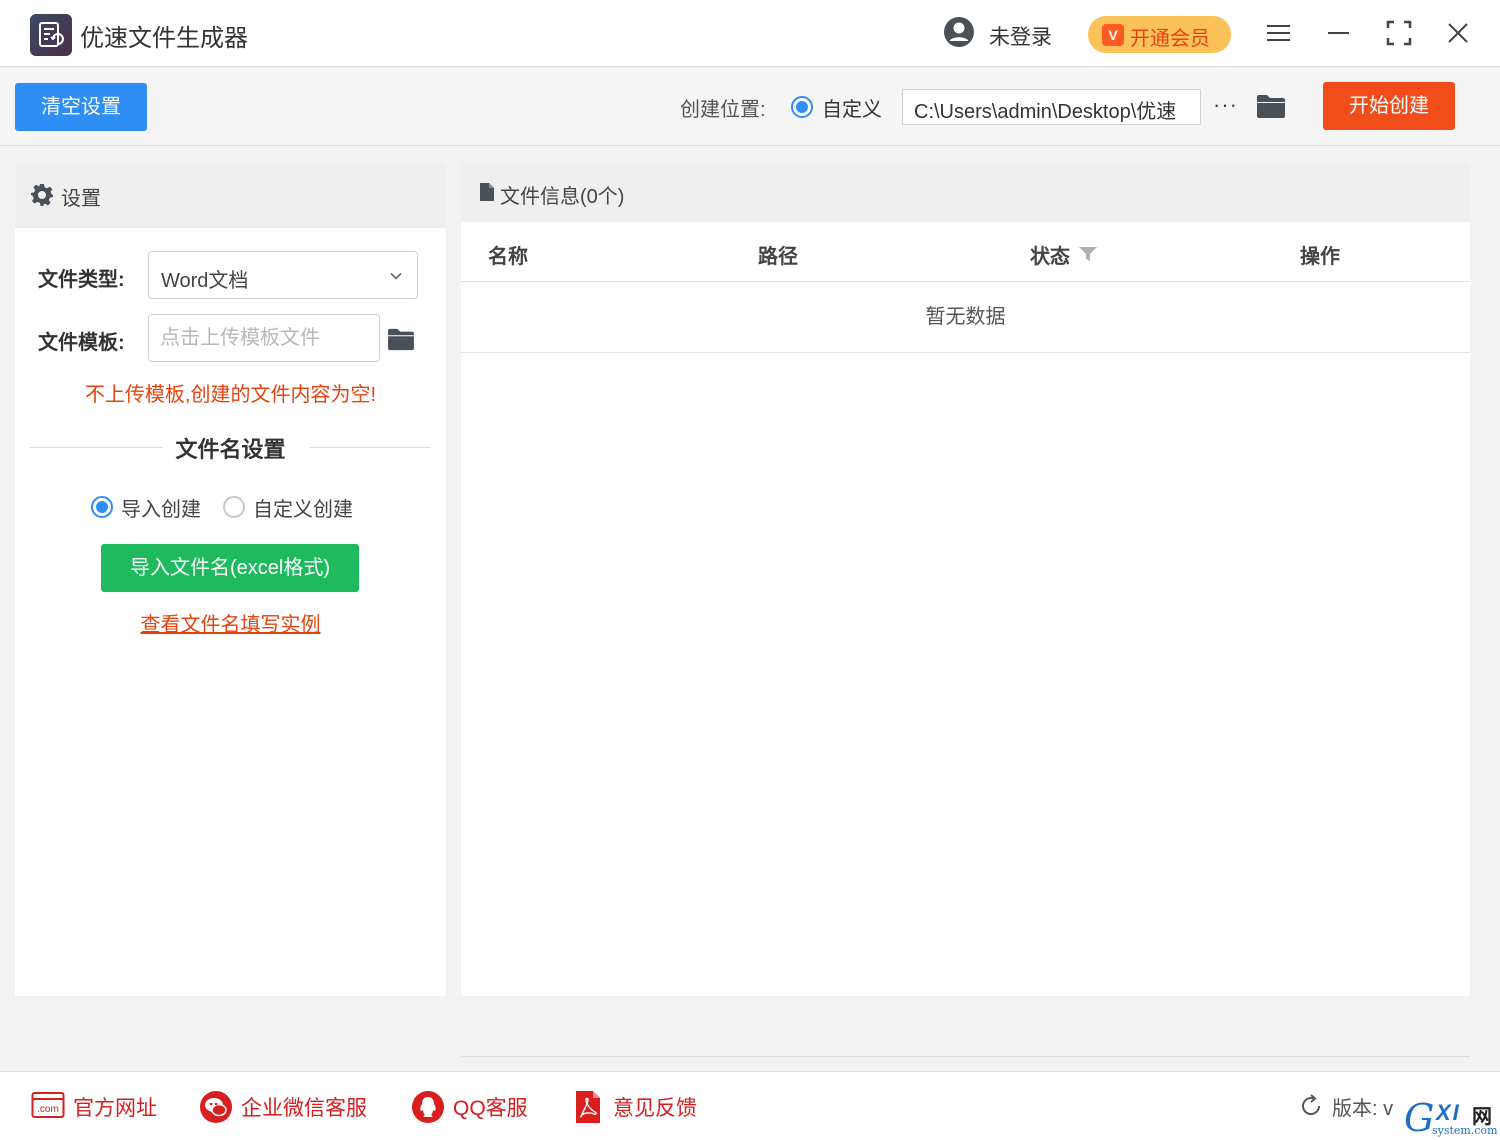 The image size is (1500, 1140). What do you see at coordinates (264, 338) in the screenshot?
I see `template-input` at bounding box center [264, 338].